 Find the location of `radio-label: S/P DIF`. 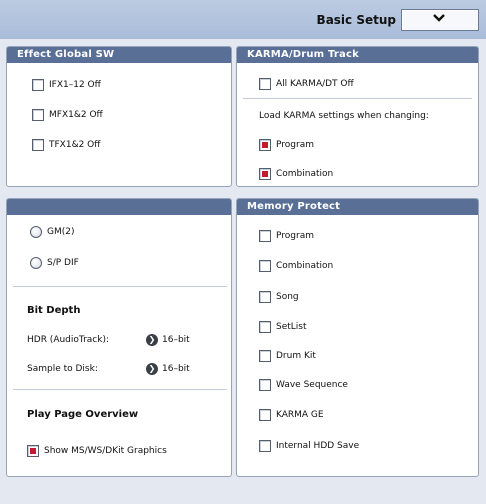

radio-label: S/P DIF is located at coordinates (63, 263).